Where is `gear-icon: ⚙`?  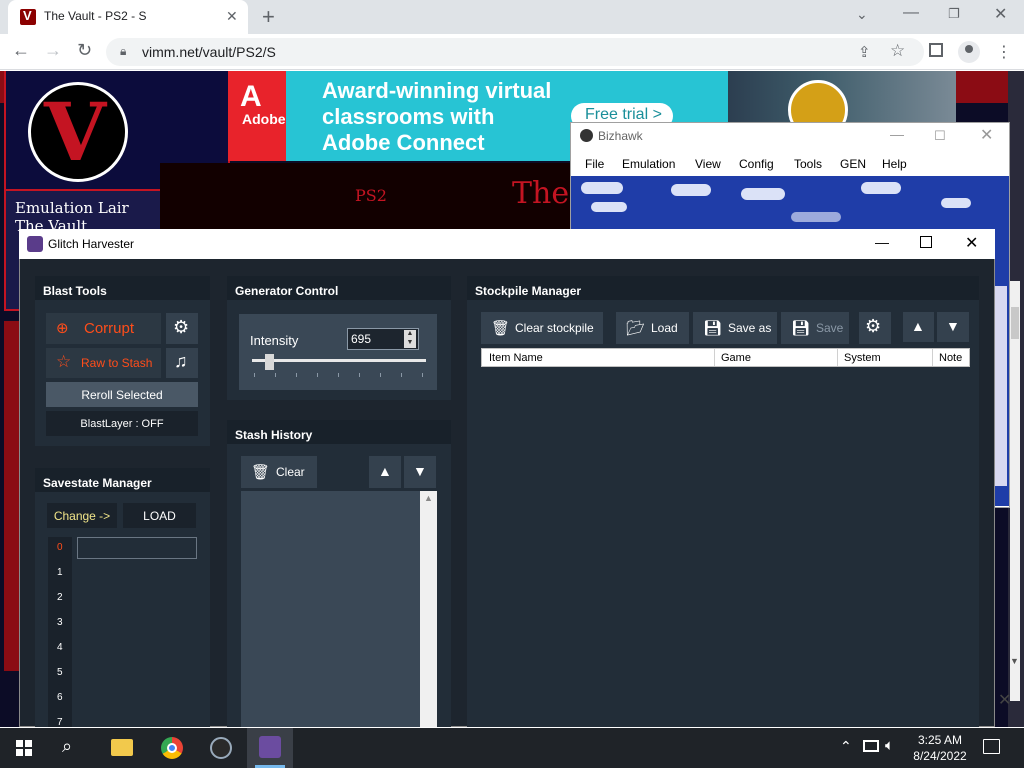
gear-icon: ⚙ is located at coordinates (181, 327).